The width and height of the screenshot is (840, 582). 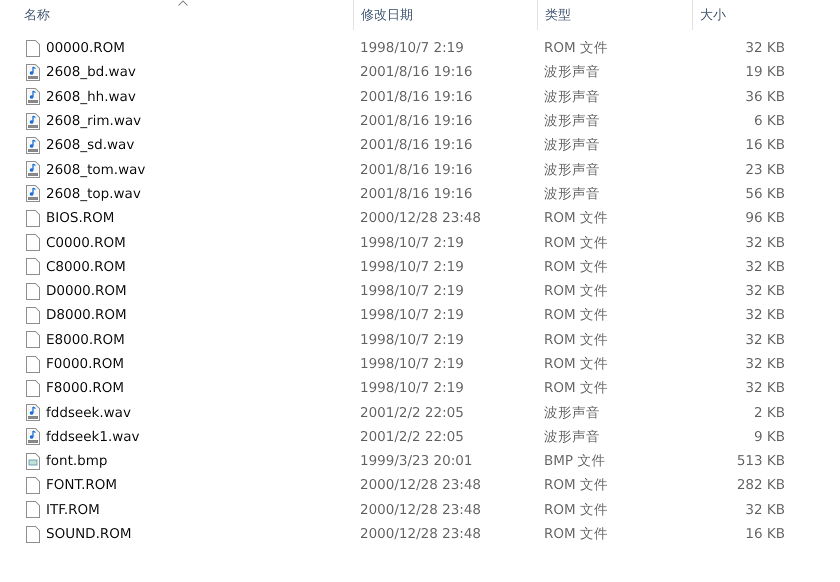 What do you see at coordinates (769, 436) in the screenshot?
I see `file-size: 9 KB` at bounding box center [769, 436].